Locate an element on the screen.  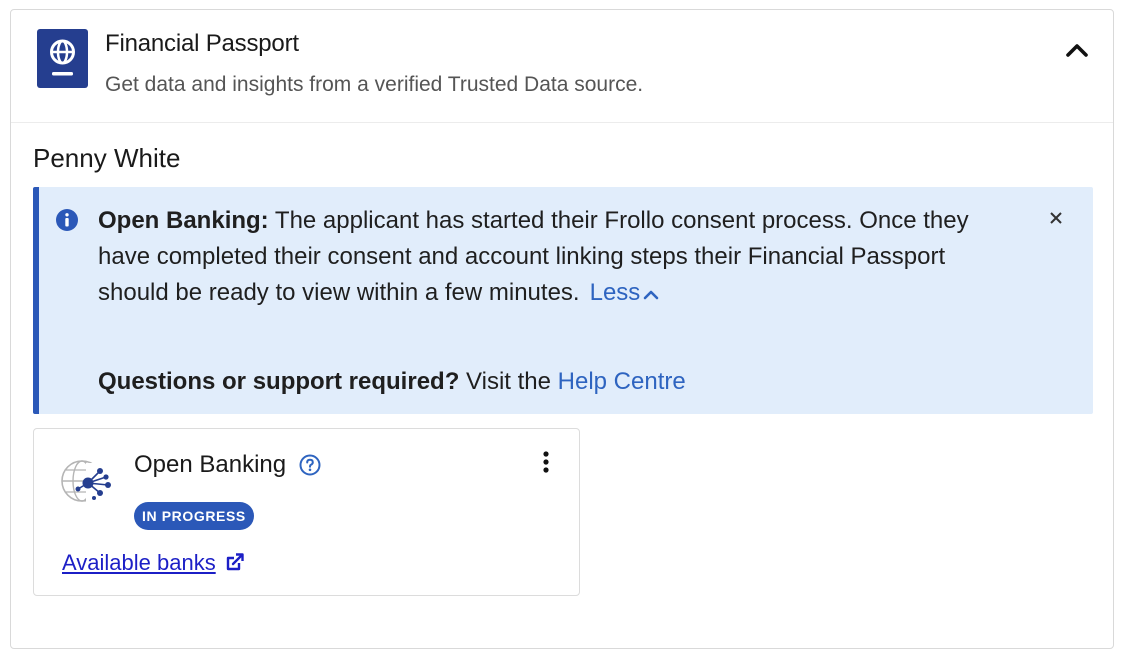
help-centre-link: Help Centre is located at coordinates (622, 381).